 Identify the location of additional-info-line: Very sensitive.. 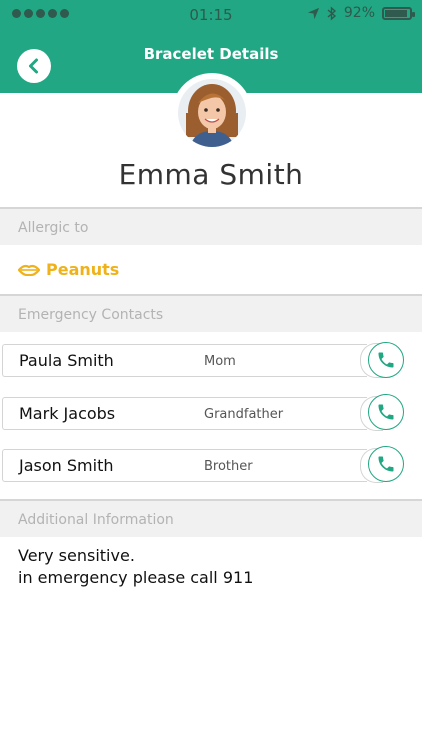
(76, 555).